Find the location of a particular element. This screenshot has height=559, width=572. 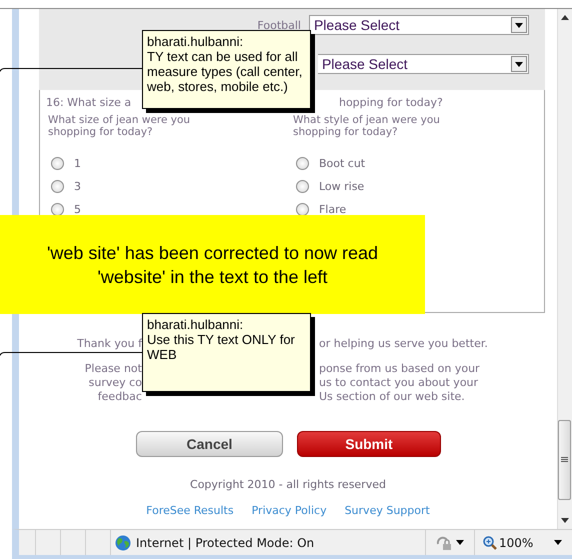

option-label: Boot cut is located at coordinates (342, 163).